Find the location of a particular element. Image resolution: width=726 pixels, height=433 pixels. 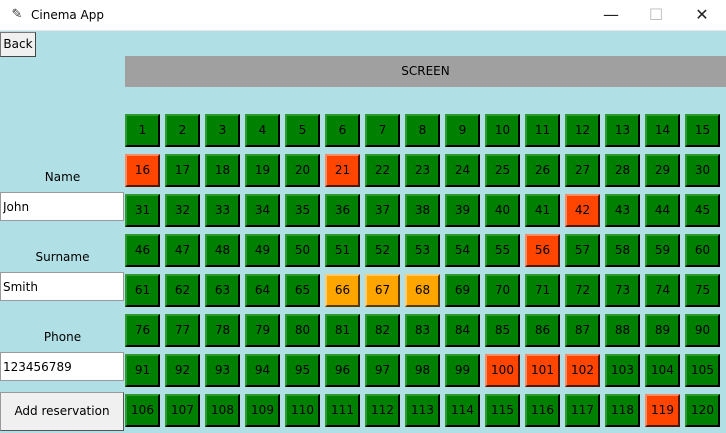

seat-115: 115 is located at coordinates (502, 410).